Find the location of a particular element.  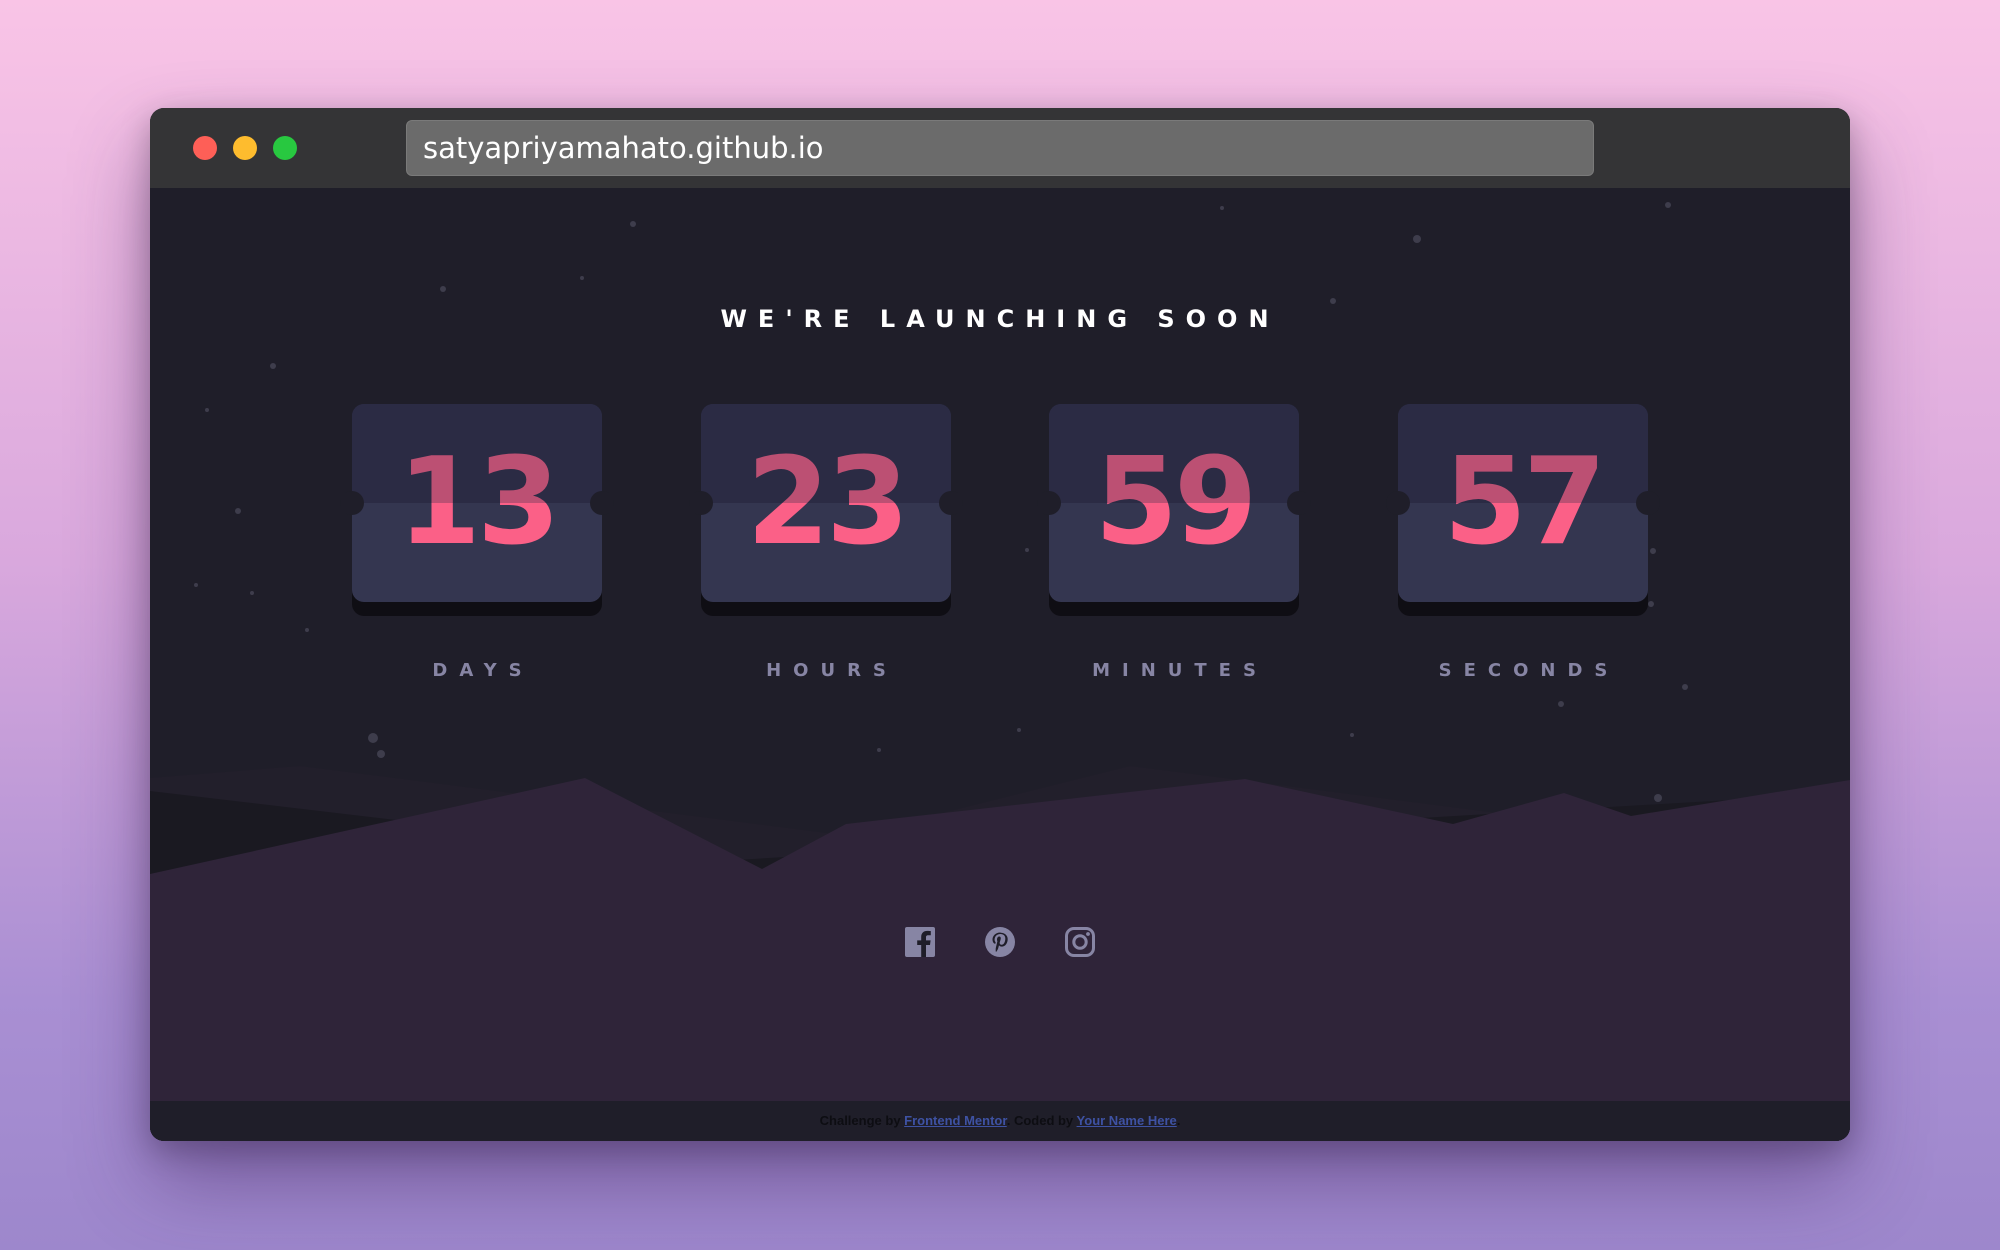

countdown-hours: 23 HOURS is located at coordinates (826, 542).